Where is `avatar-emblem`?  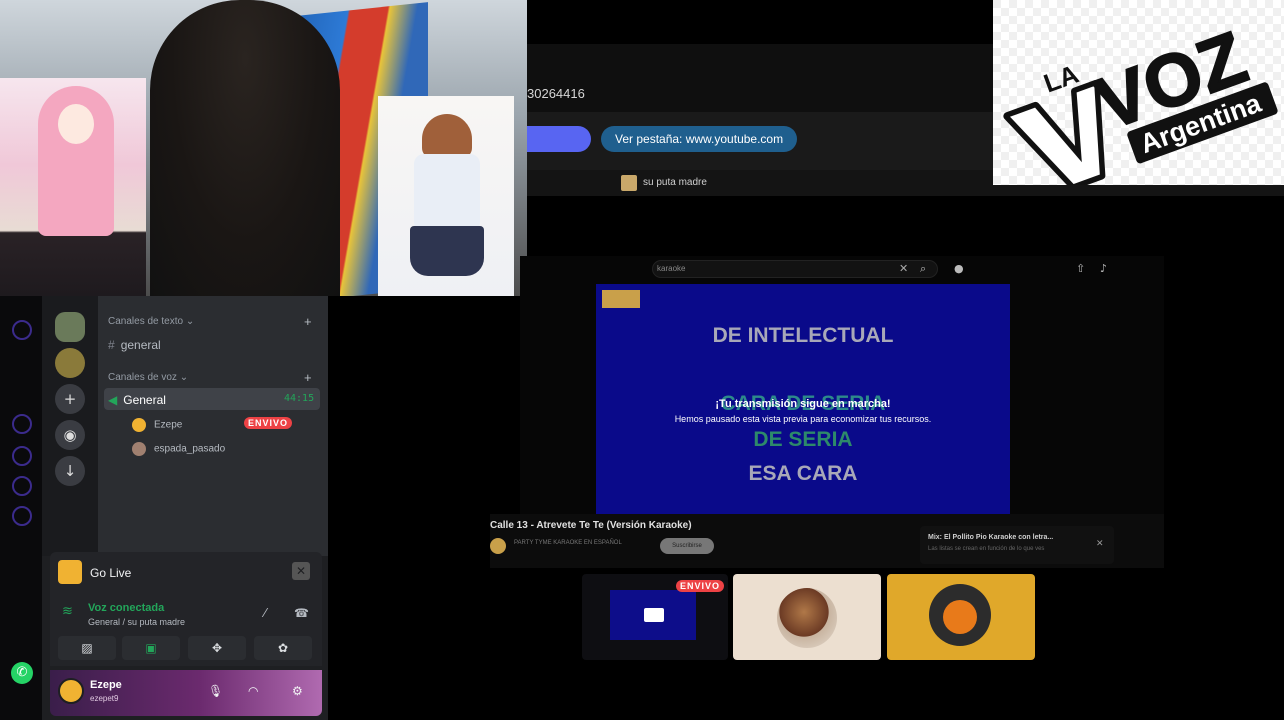 avatar-emblem is located at coordinates (960, 617).